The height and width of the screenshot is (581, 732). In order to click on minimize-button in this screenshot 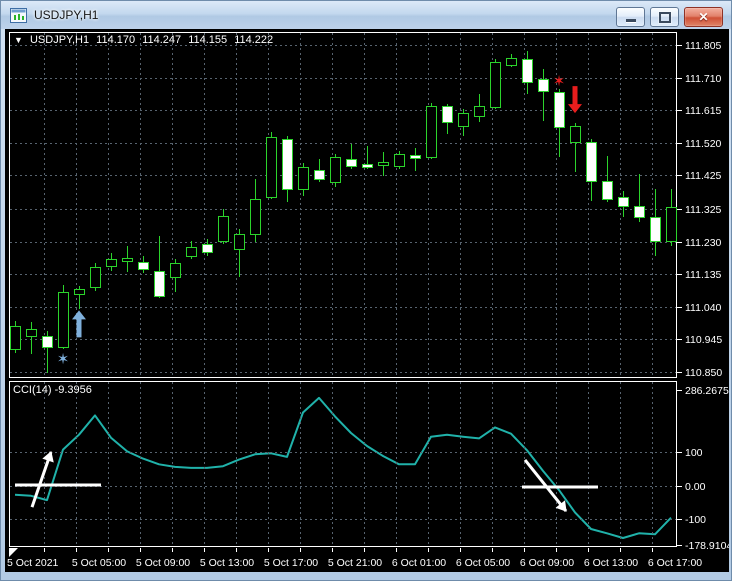, I will do `click(630, 17)`.